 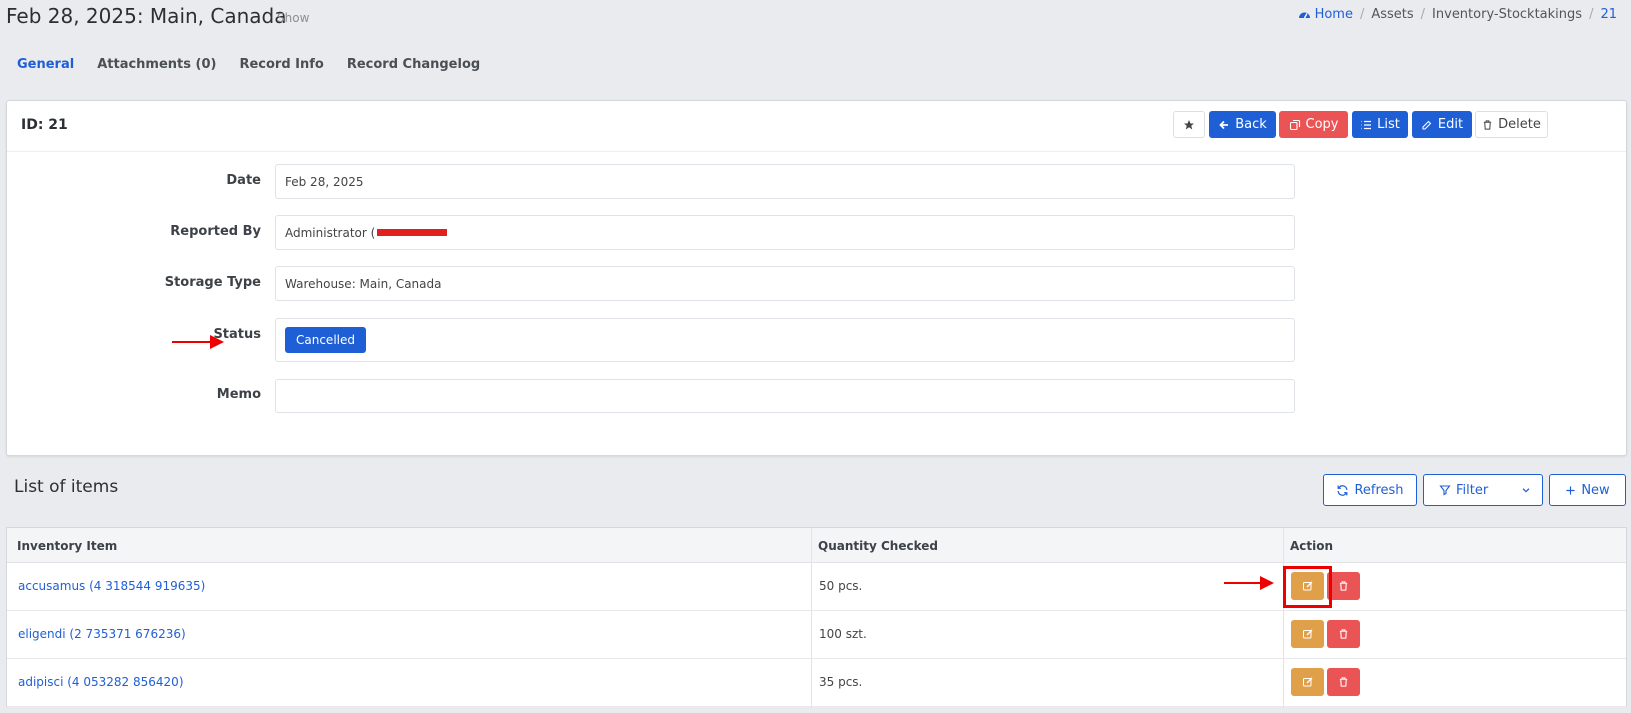 I want to click on table-header: Inventory Item Quantity Checked Action, so click(x=816, y=545).